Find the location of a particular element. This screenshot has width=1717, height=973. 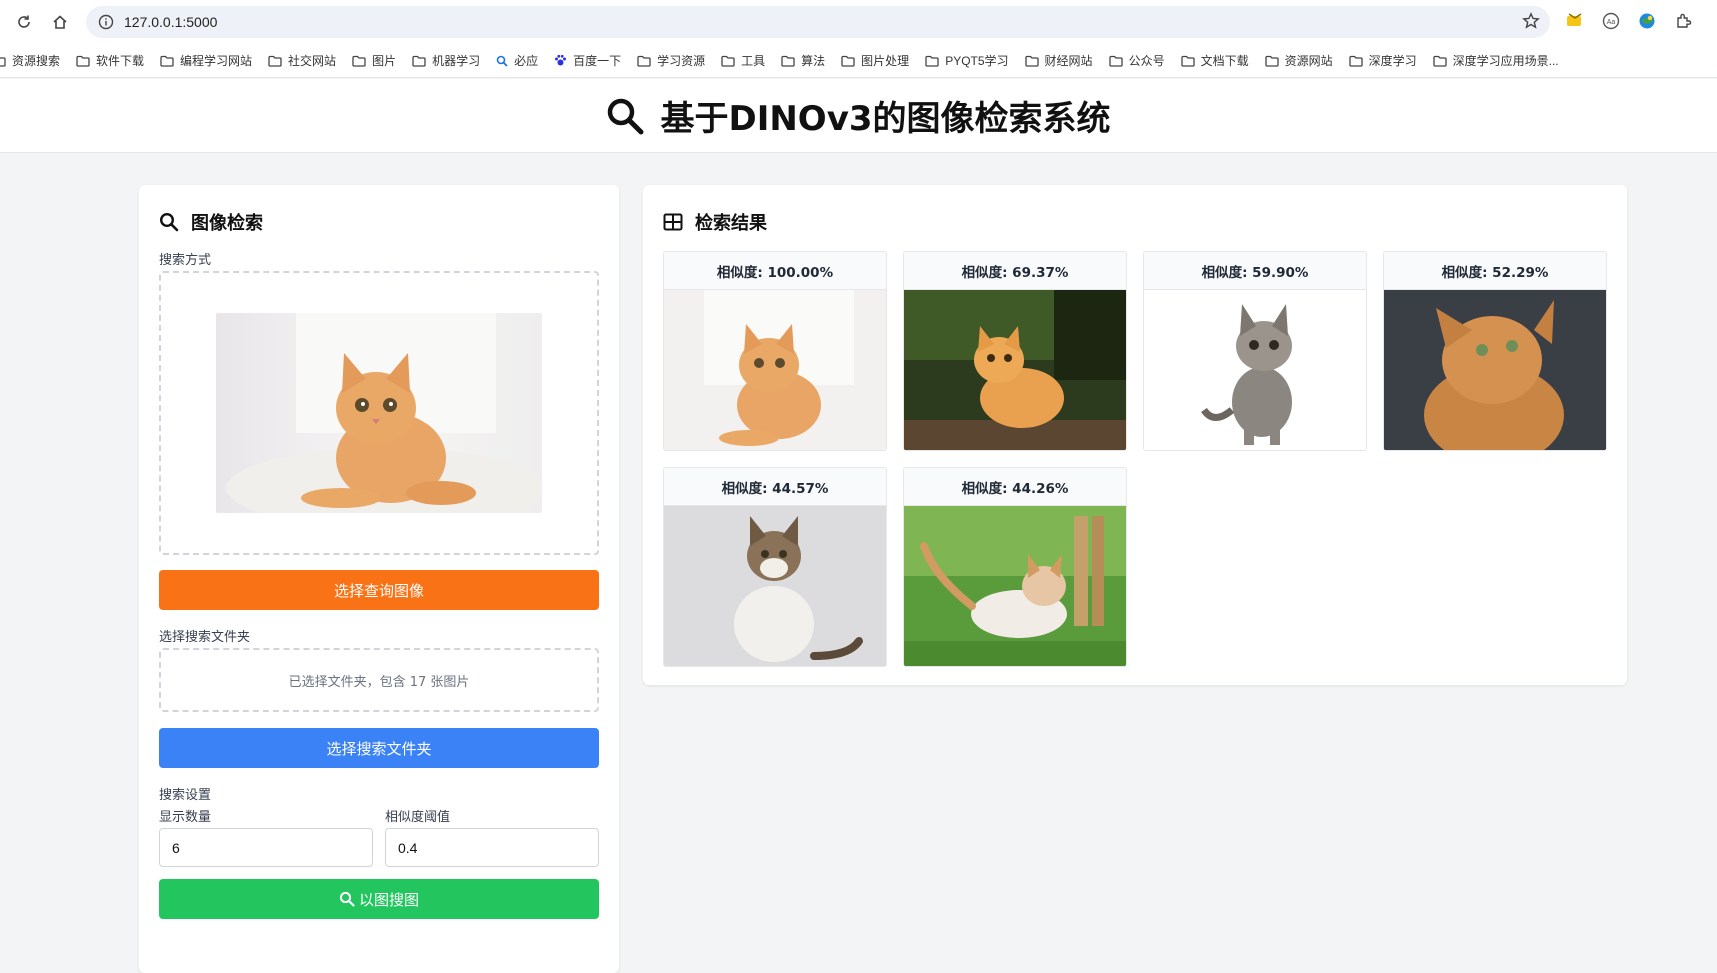

count-label: 显示数量 is located at coordinates (185, 817).